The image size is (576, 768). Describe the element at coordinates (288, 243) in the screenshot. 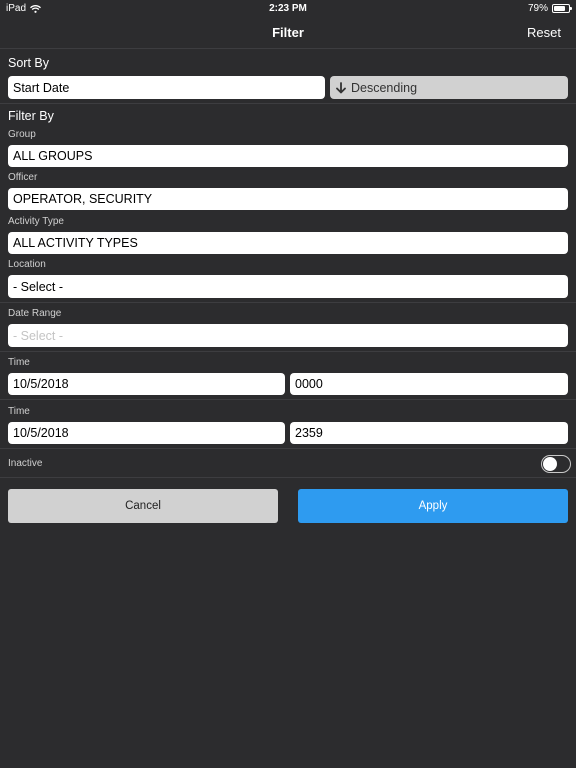

I see `activity-type-select: ALL ACTIVITY TYPES` at that location.